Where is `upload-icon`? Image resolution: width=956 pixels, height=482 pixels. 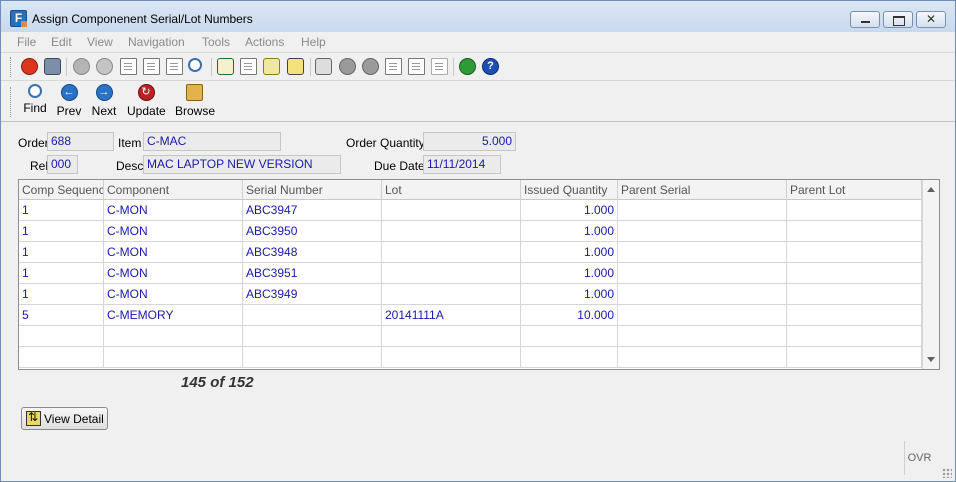 upload-icon is located at coordinates (323, 66).